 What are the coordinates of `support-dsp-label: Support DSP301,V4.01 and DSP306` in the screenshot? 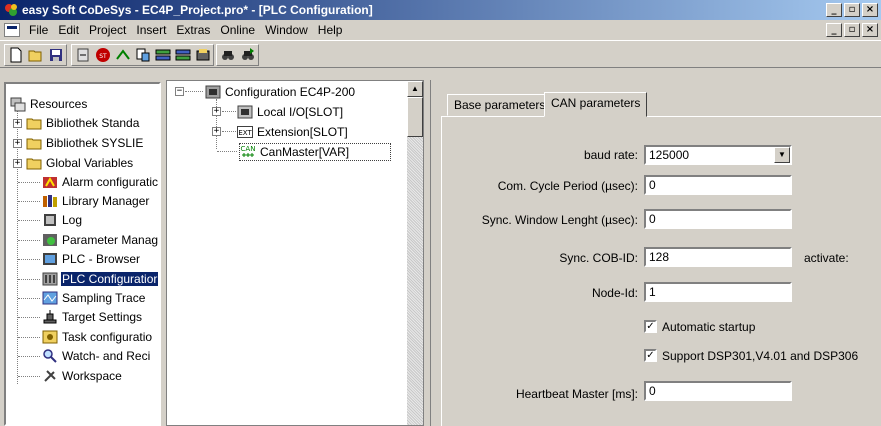 It's located at (760, 356).